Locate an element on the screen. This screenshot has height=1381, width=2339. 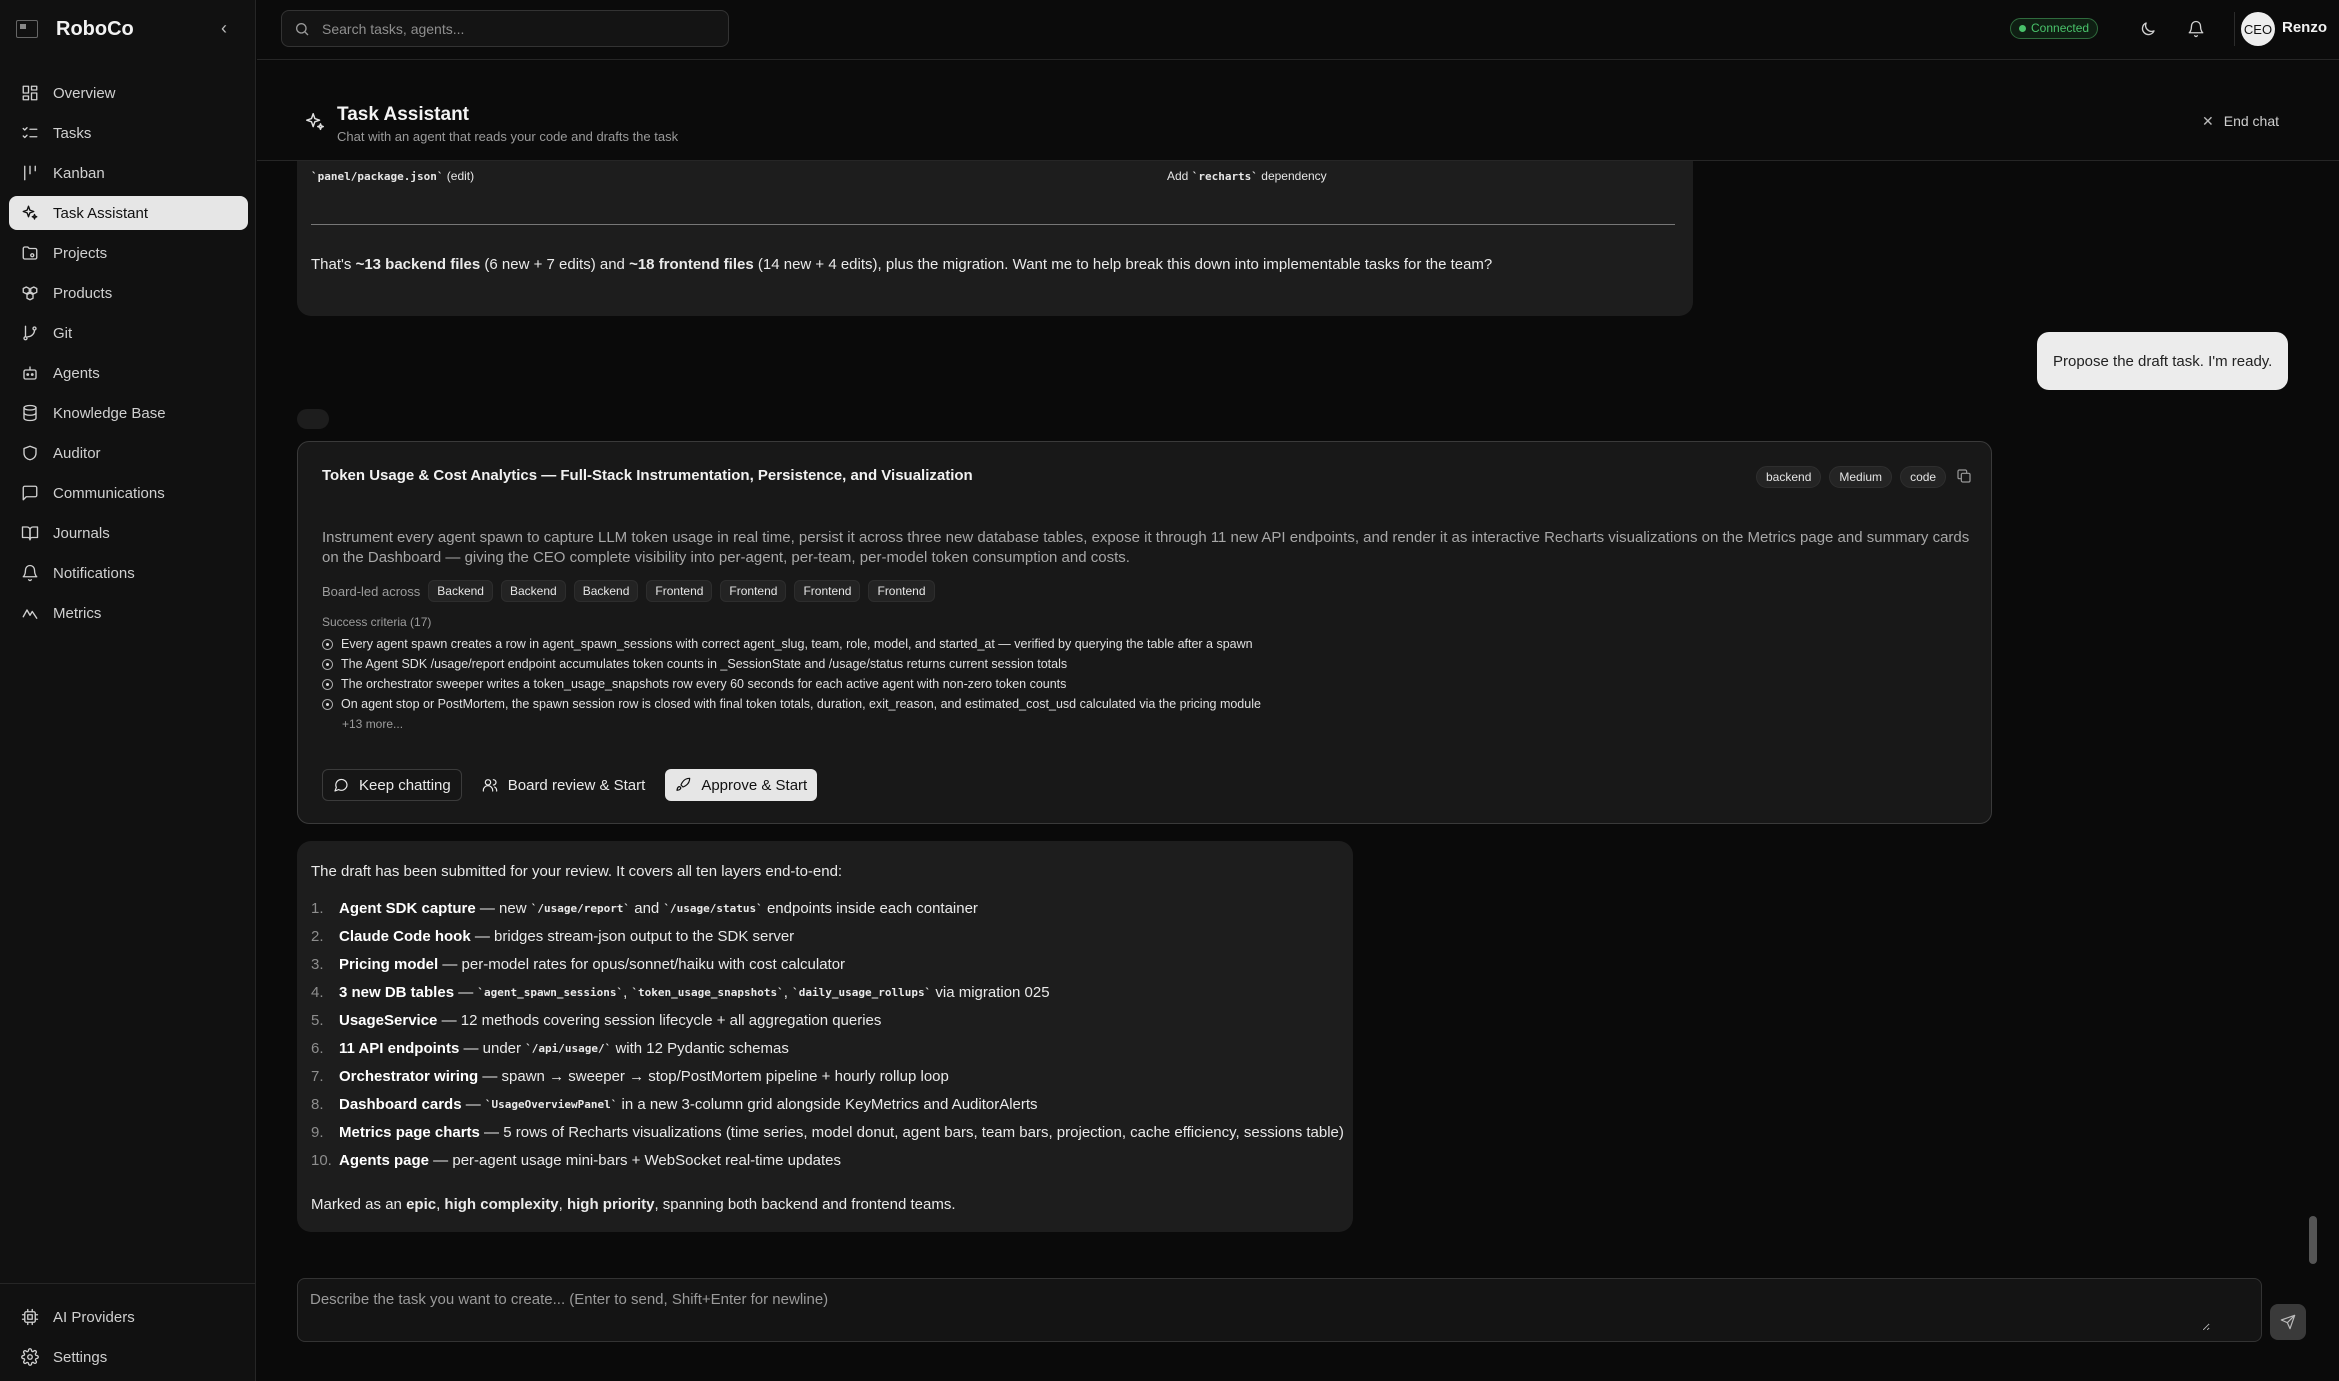
footer-bold: high priority is located at coordinates (610, 1204).